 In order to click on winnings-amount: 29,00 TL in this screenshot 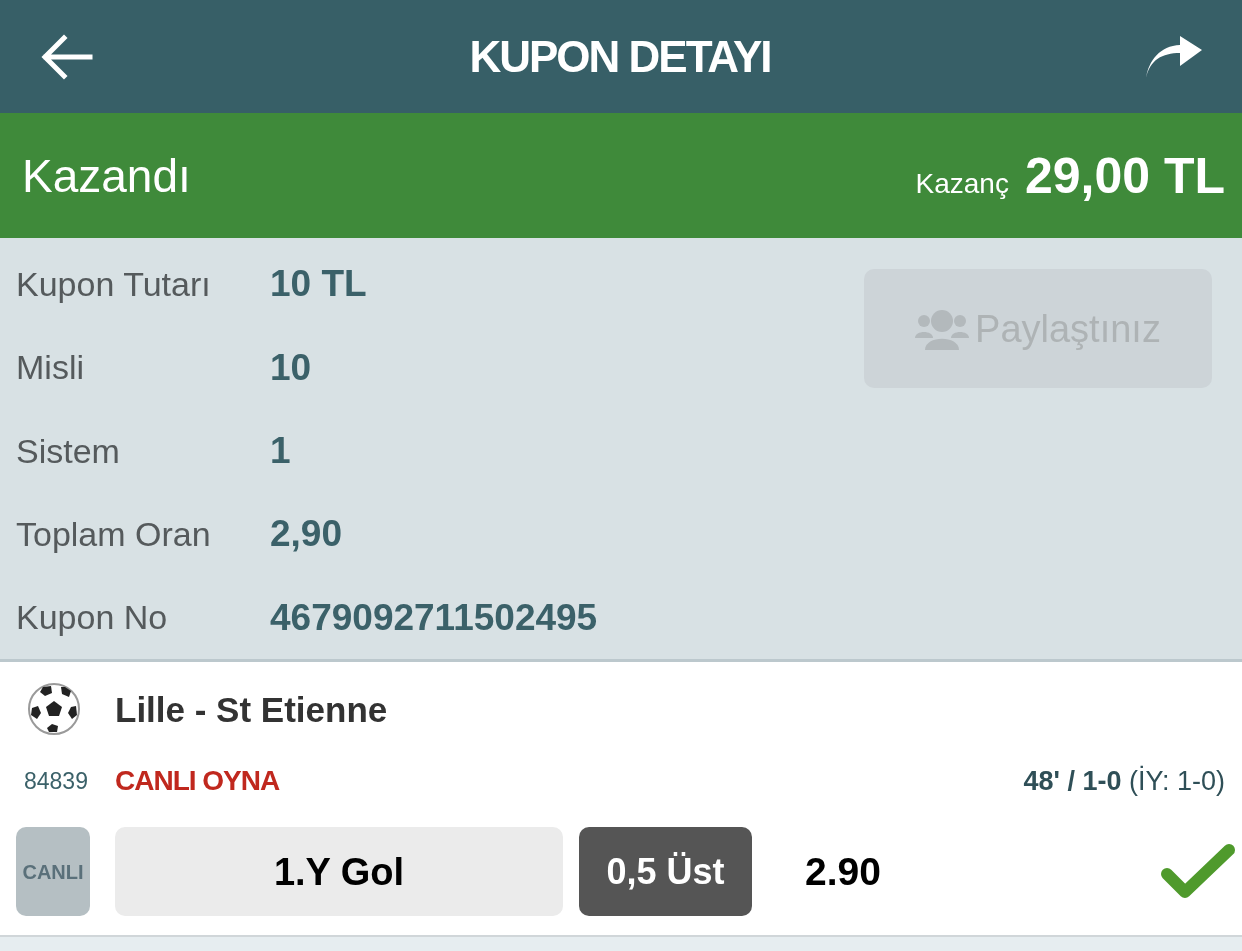, I will do `click(1124, 175)`.